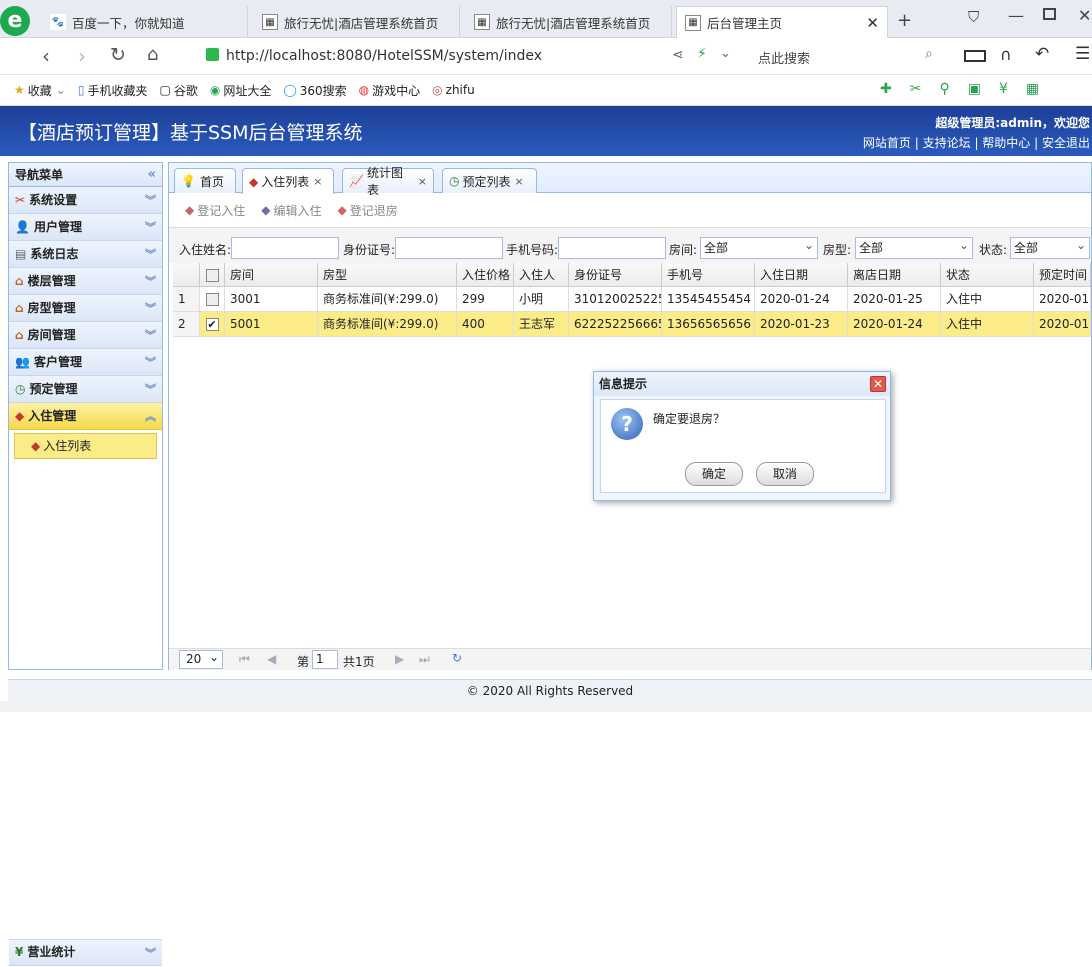 The width and height of the screenshot is (1092, 967). Describe the element at coordinates (904, 20) in the screenshot. I see `new-tab-icon: +` at that location.